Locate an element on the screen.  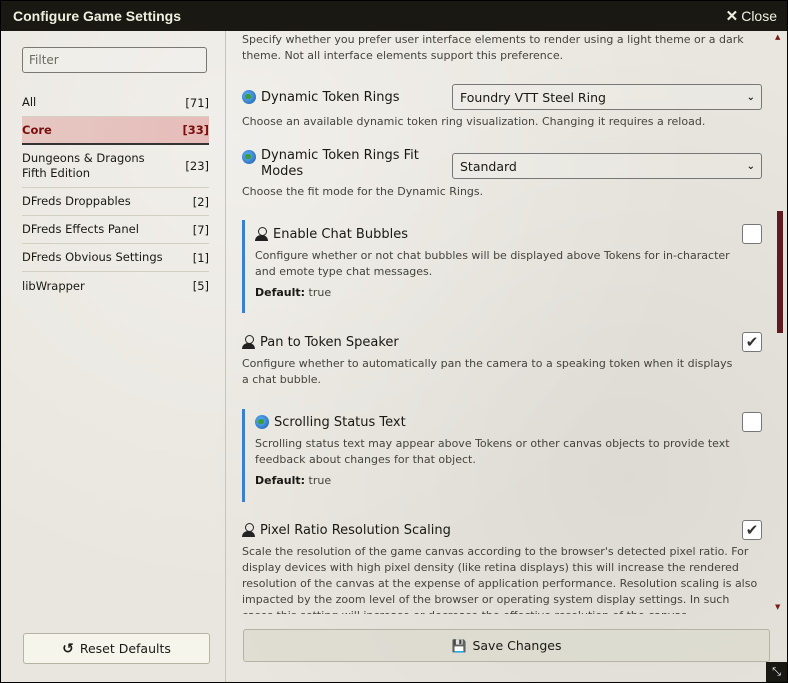
category-libwrapper: libWrapper [5] is located at coordinates (115, 286).